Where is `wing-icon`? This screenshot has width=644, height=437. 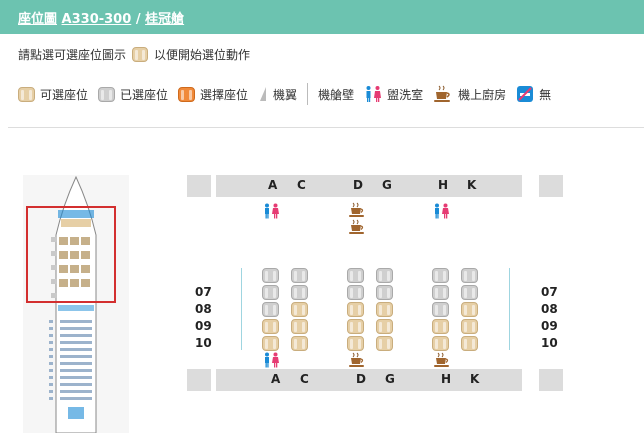
wing-icon is located at coordinates (263, 94).